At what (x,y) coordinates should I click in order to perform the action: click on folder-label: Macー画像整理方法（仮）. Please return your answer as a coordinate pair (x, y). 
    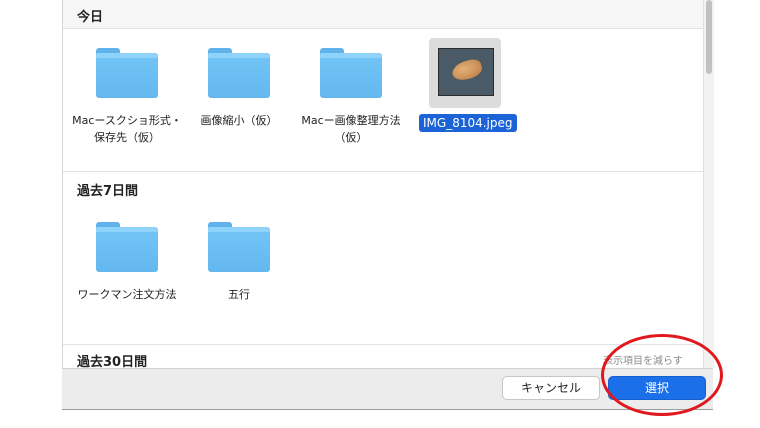
    Looking at the image, I should click on (351, 129).